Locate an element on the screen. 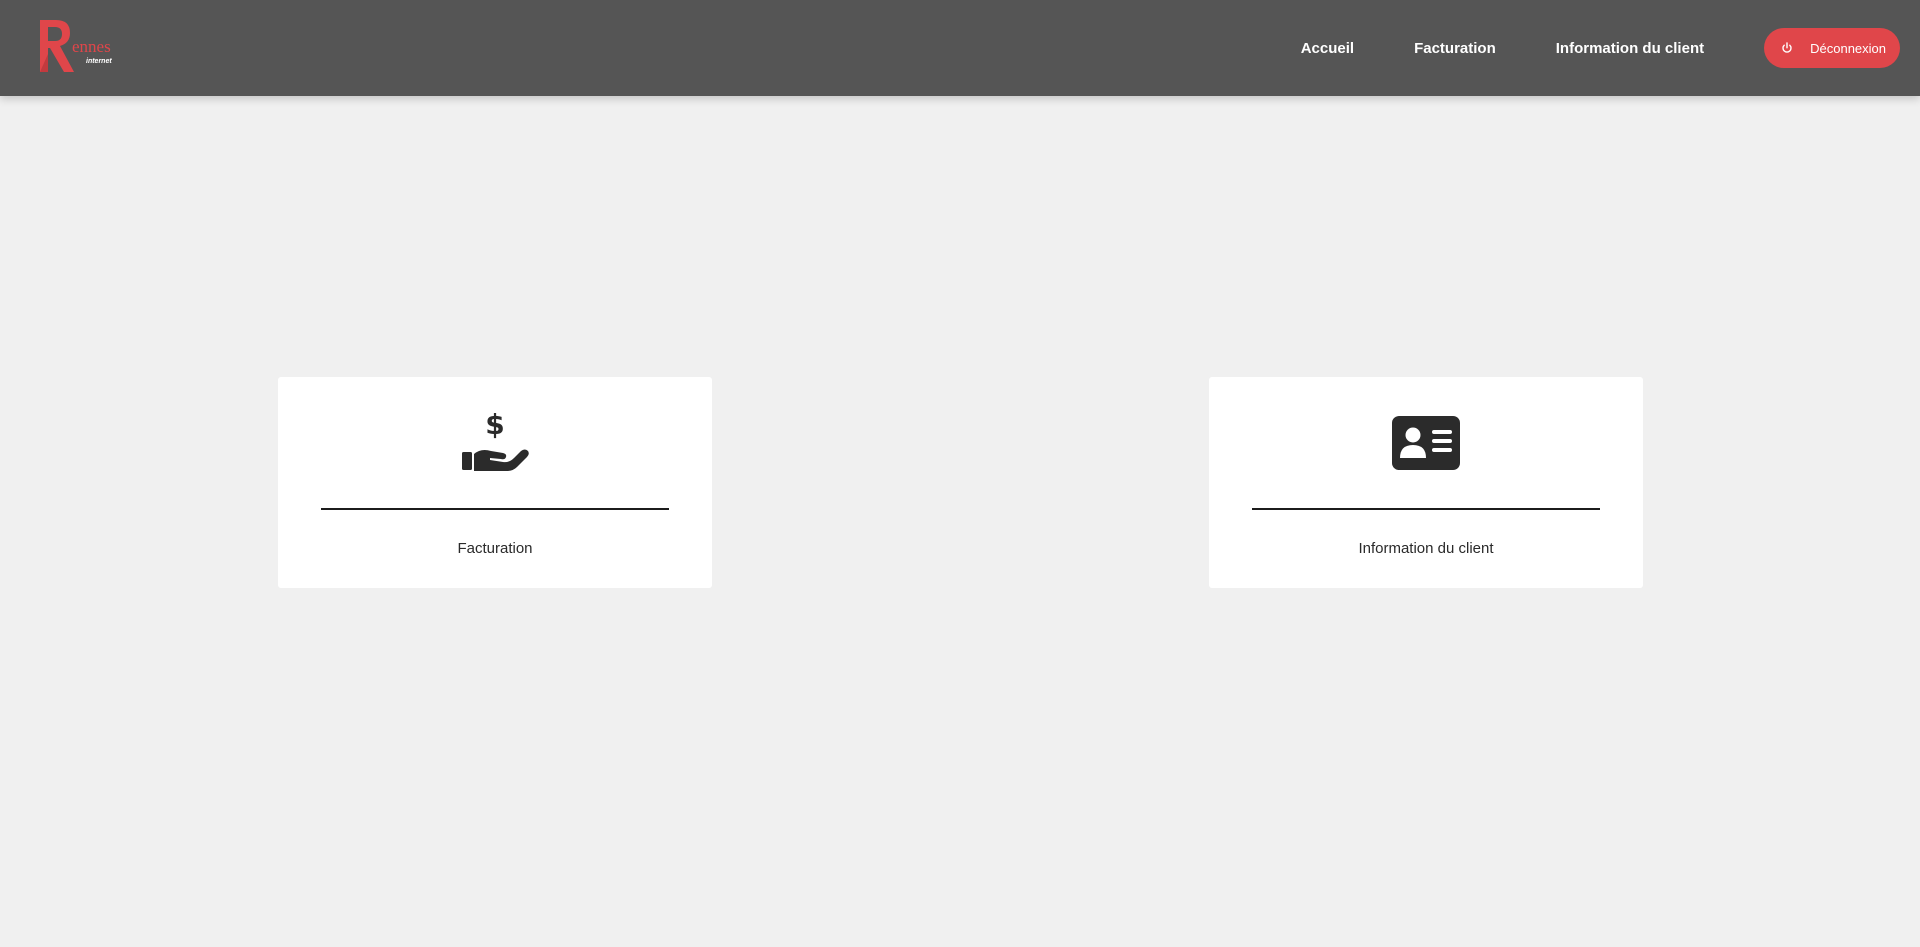  hand-dollar-icon: $ is located at coordinates (495, 443).